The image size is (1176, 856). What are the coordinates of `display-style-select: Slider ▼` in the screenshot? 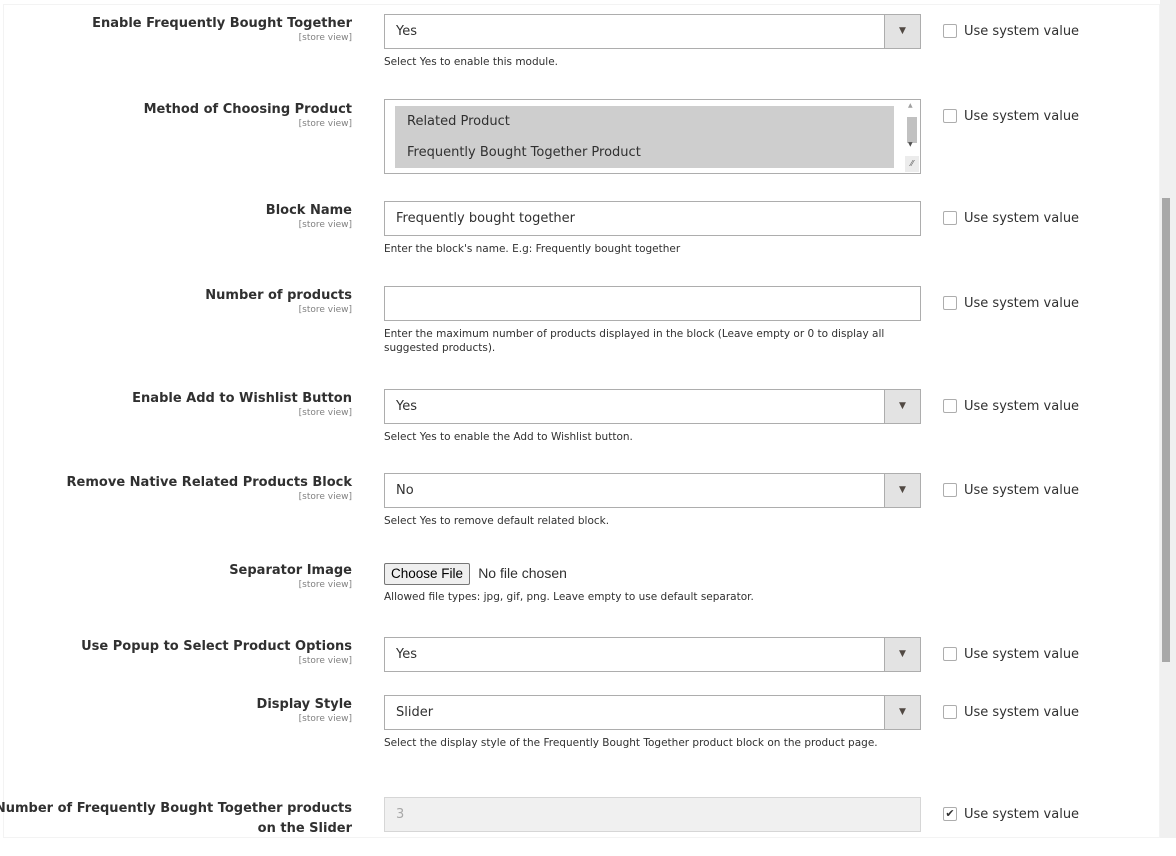 It's located at (652, 712).